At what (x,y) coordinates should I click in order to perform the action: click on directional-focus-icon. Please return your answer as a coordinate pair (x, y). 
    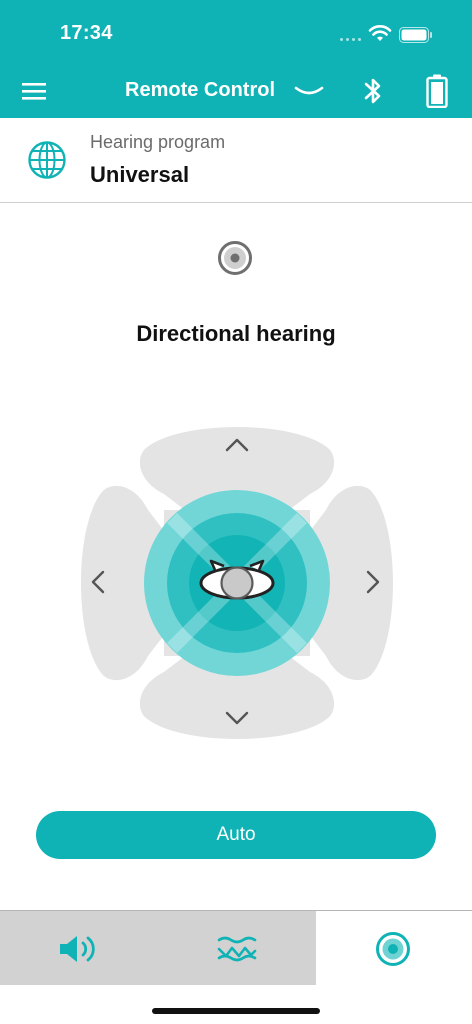
    Looking at the image, I should click on (393, 949).